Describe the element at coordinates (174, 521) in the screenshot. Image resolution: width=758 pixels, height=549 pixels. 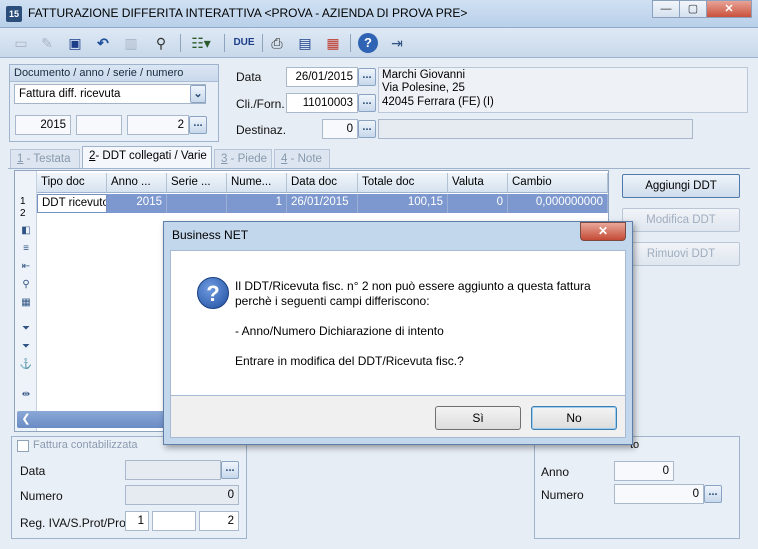
I see `reg-sprot-field` at that location.